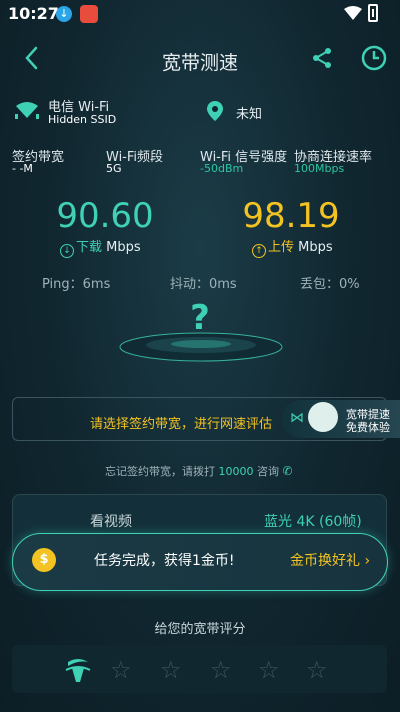 This screenshot has height=712, width=400. What do you see at coordinates (64, 14) in the screenshot?
I see `download-notification-icon: ↓` at bounding box center [64, 14].